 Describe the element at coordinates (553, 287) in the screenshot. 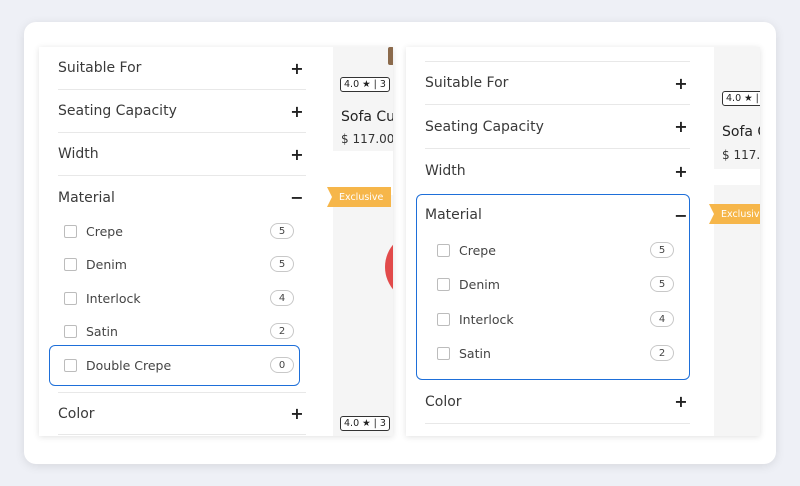

I see `highlight-material-section` at that location.